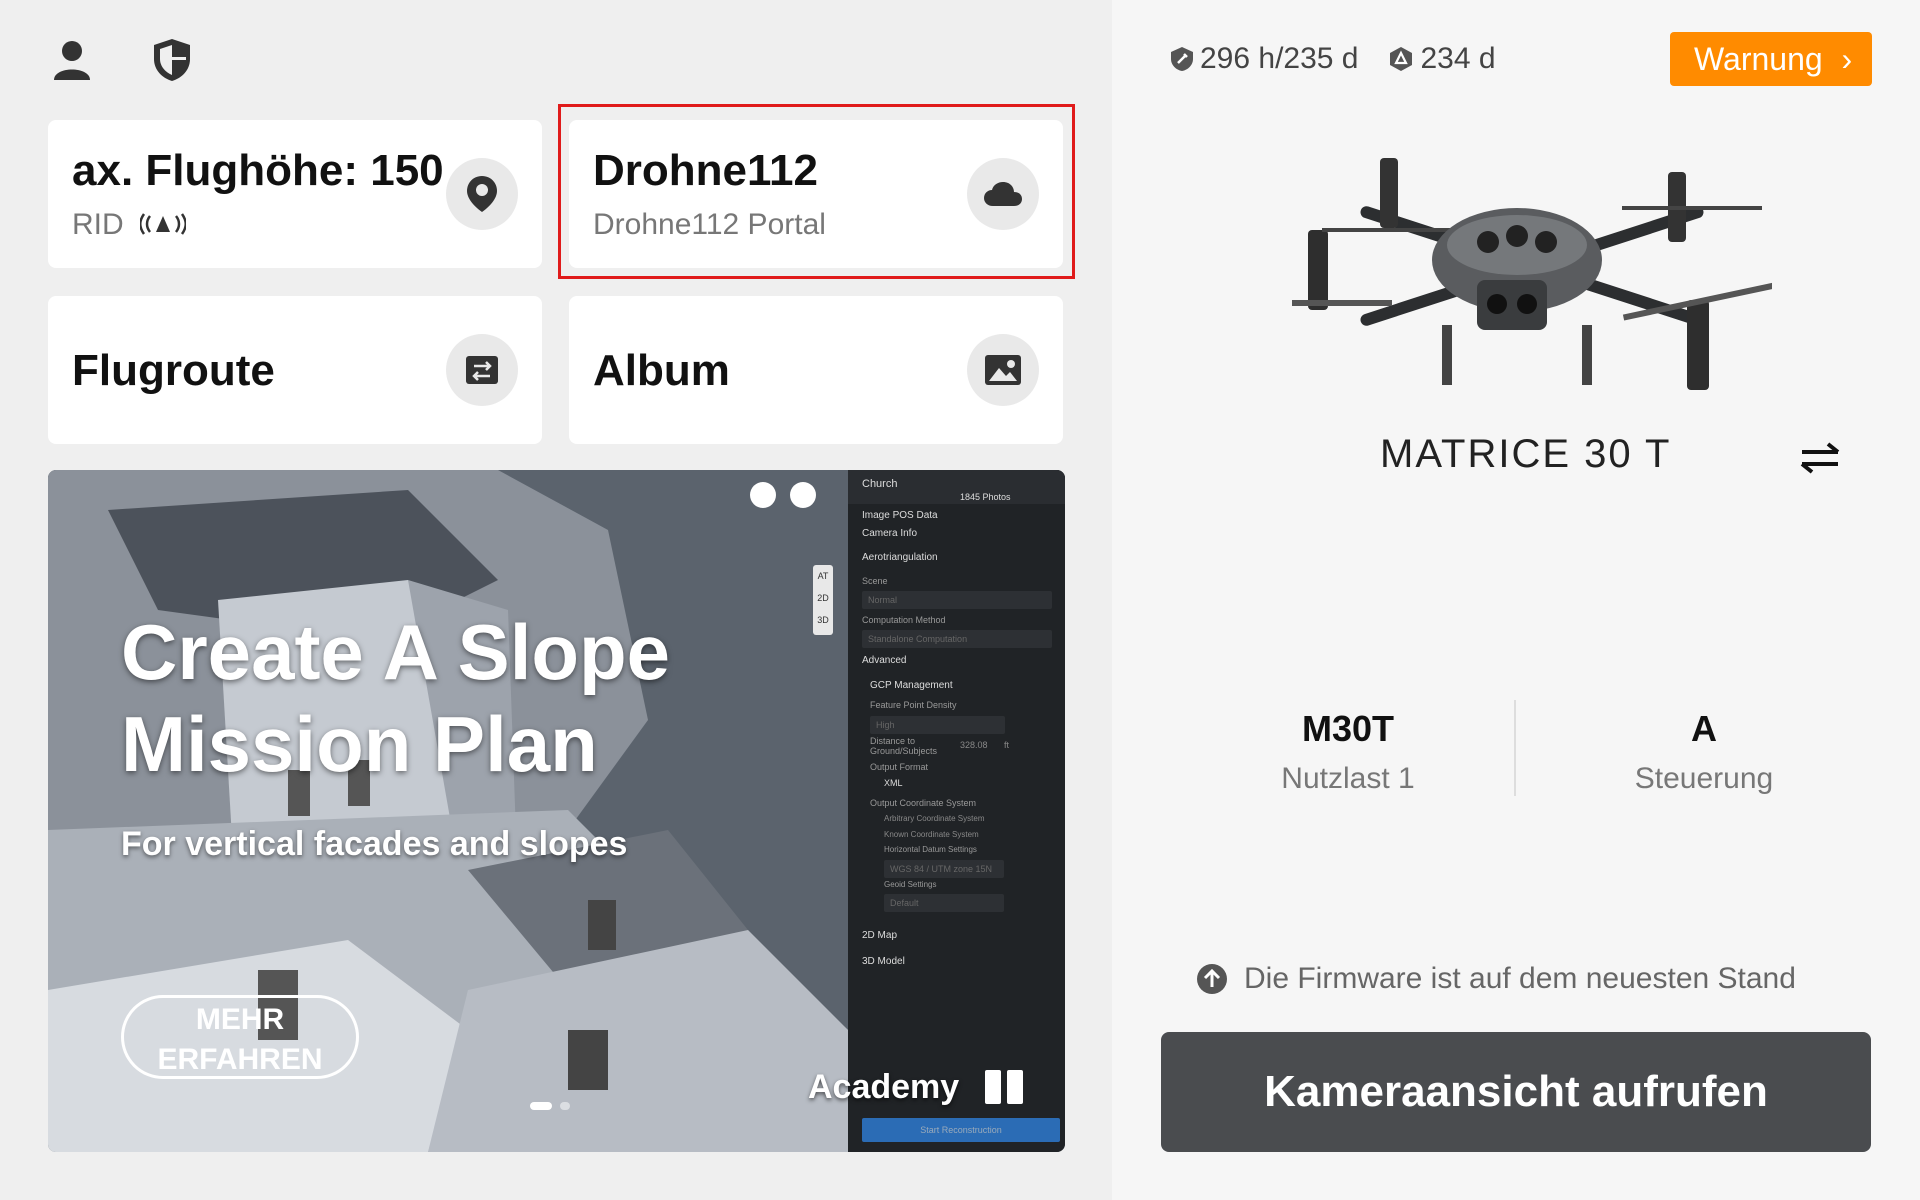  I want to click on firmware-text: Die Firmware ist auf dem neuesten Stand, so click(1520, 978).